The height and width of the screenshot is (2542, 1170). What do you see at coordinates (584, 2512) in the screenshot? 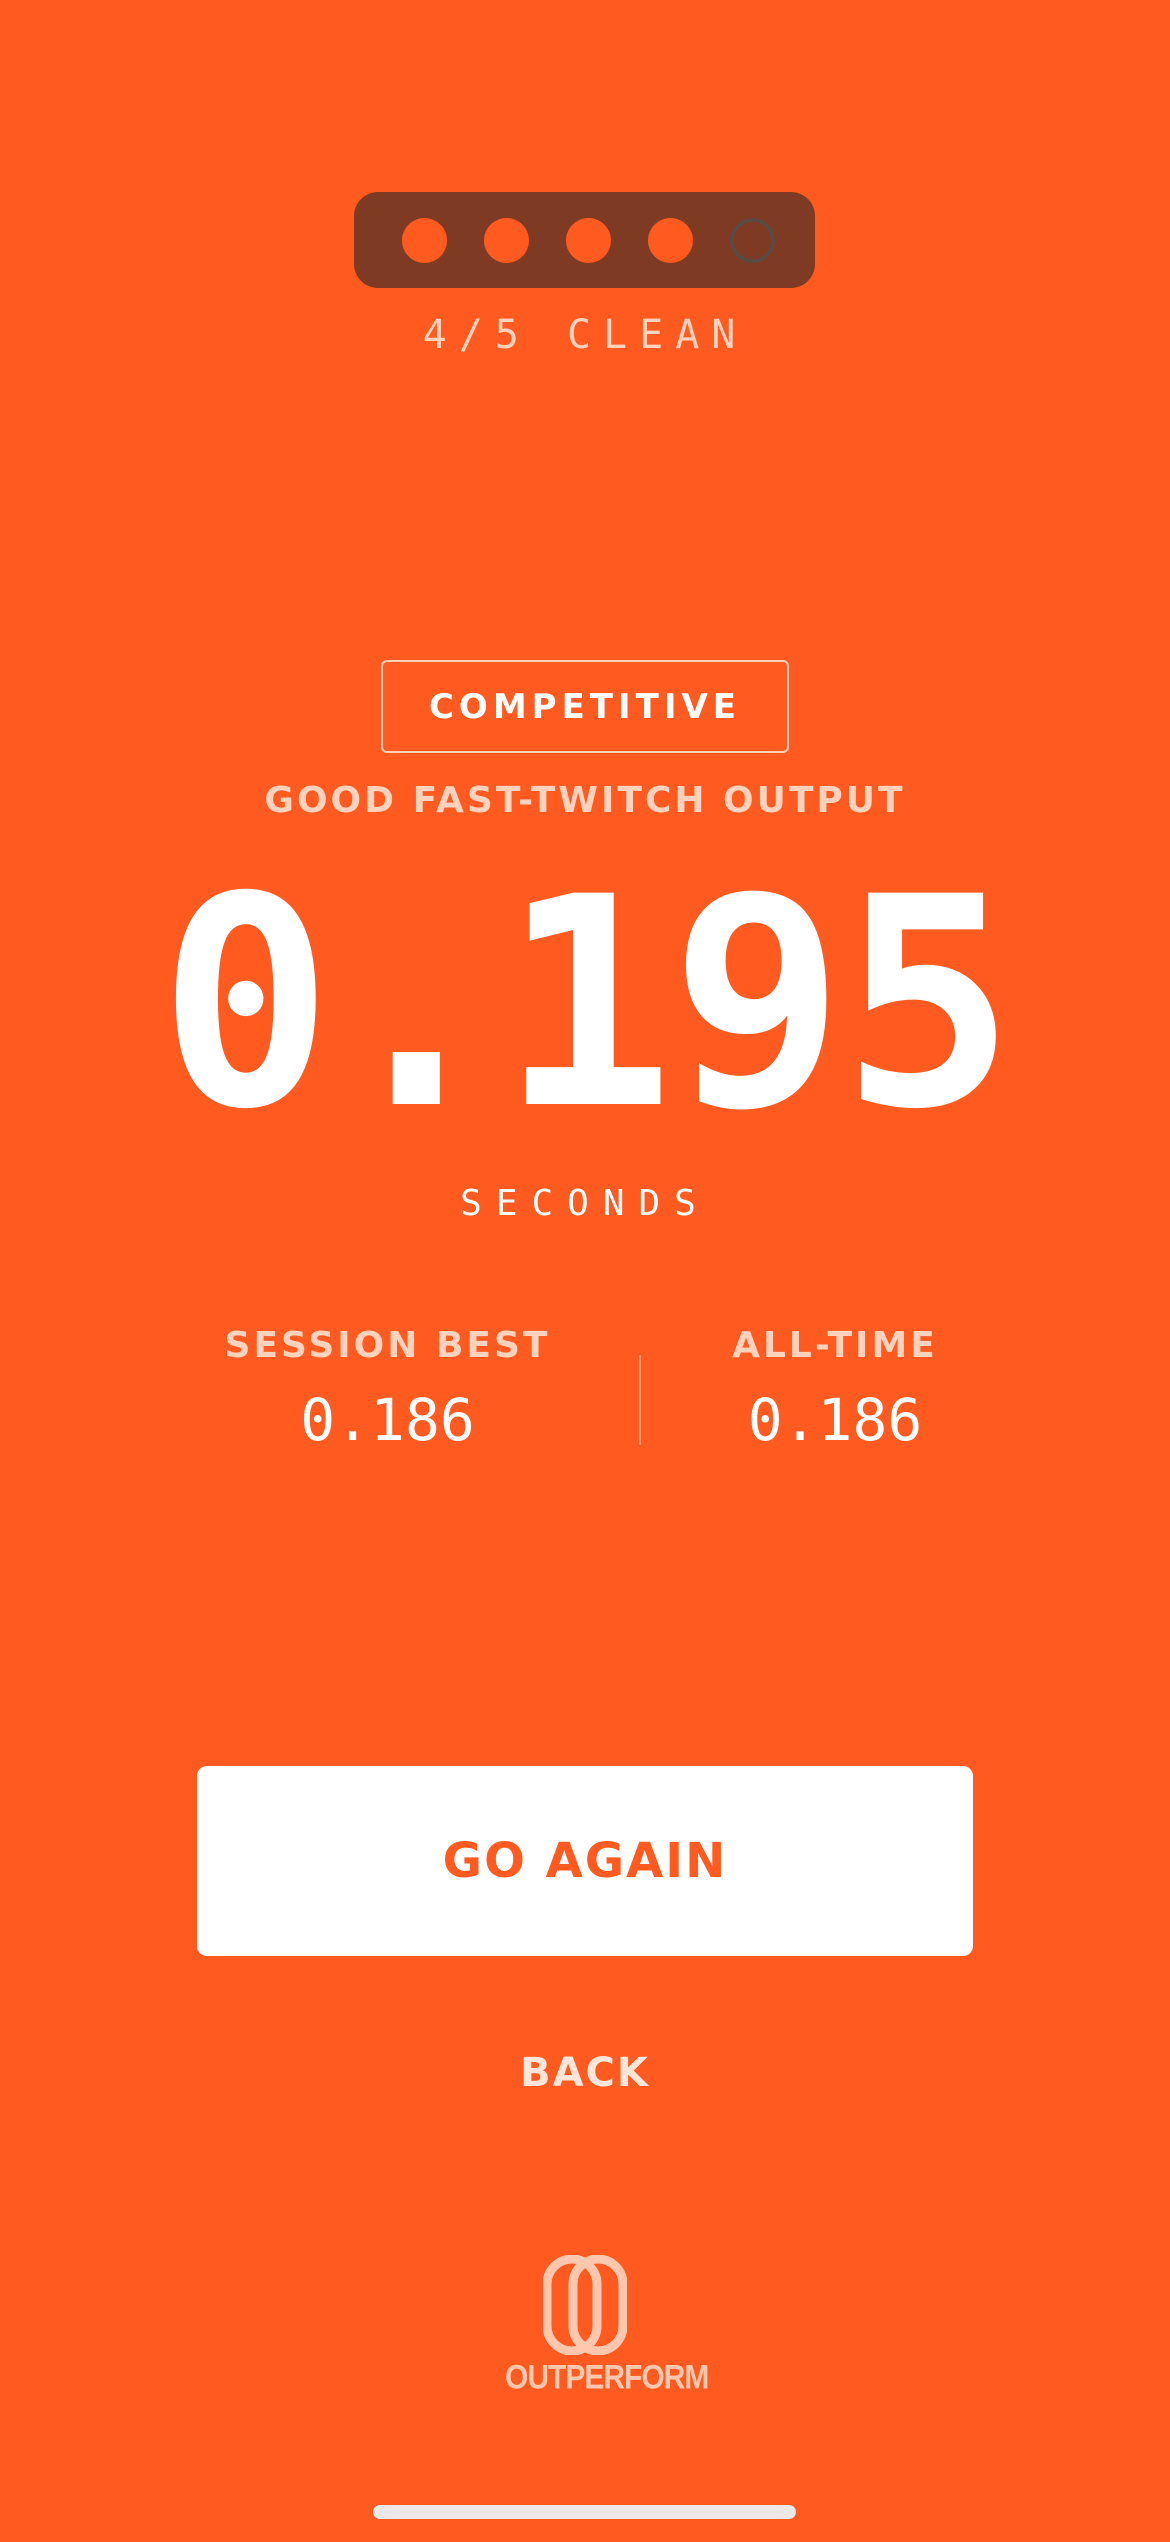
I see `home-indicator` at bounding box center [584, 2512].